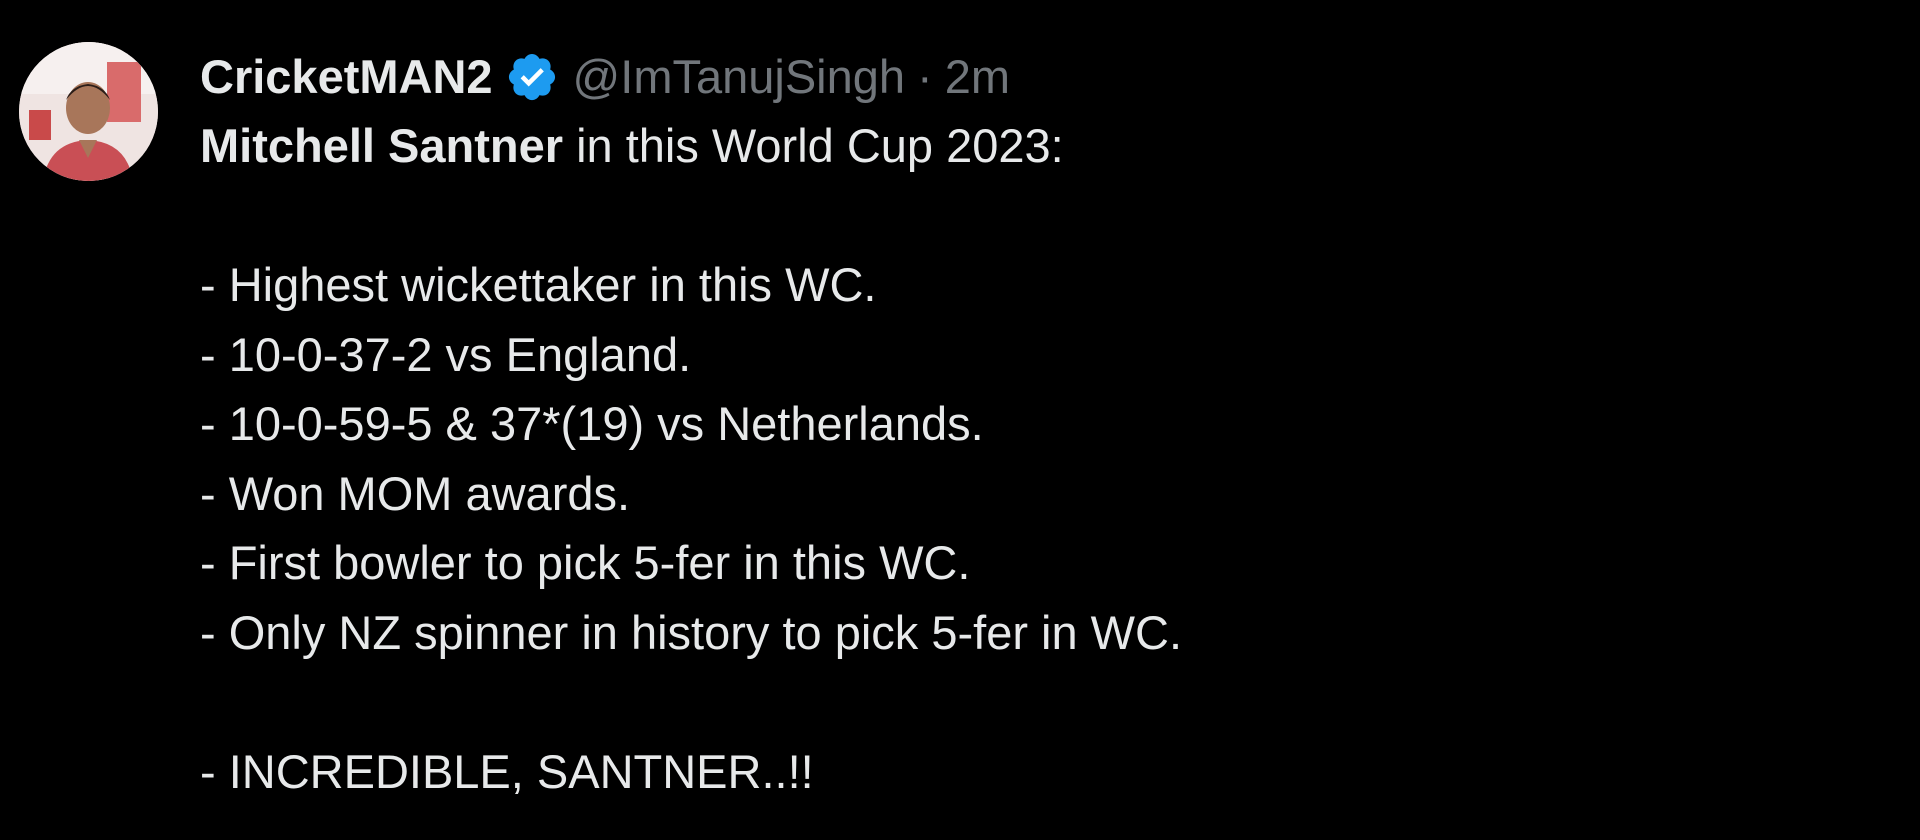 The height and width of the screenshot is (840, 1920). What do you see at coordinates (415, 493) in the screenshot?
I see `bullet-line: - Won MOM awards.` at bounding box center [415, 493].